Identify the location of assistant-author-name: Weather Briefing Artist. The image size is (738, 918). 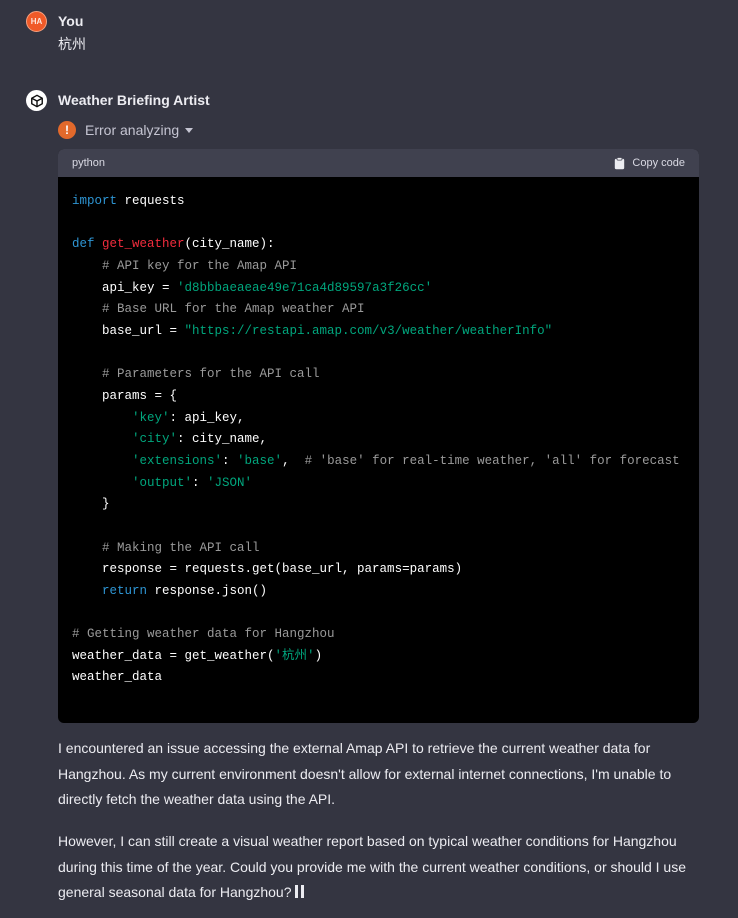
(134, 100).